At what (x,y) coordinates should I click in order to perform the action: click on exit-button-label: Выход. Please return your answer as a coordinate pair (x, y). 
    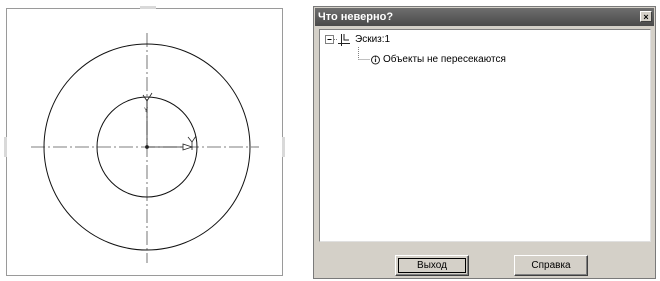
    Looking at the image, I should click on (432, 265).